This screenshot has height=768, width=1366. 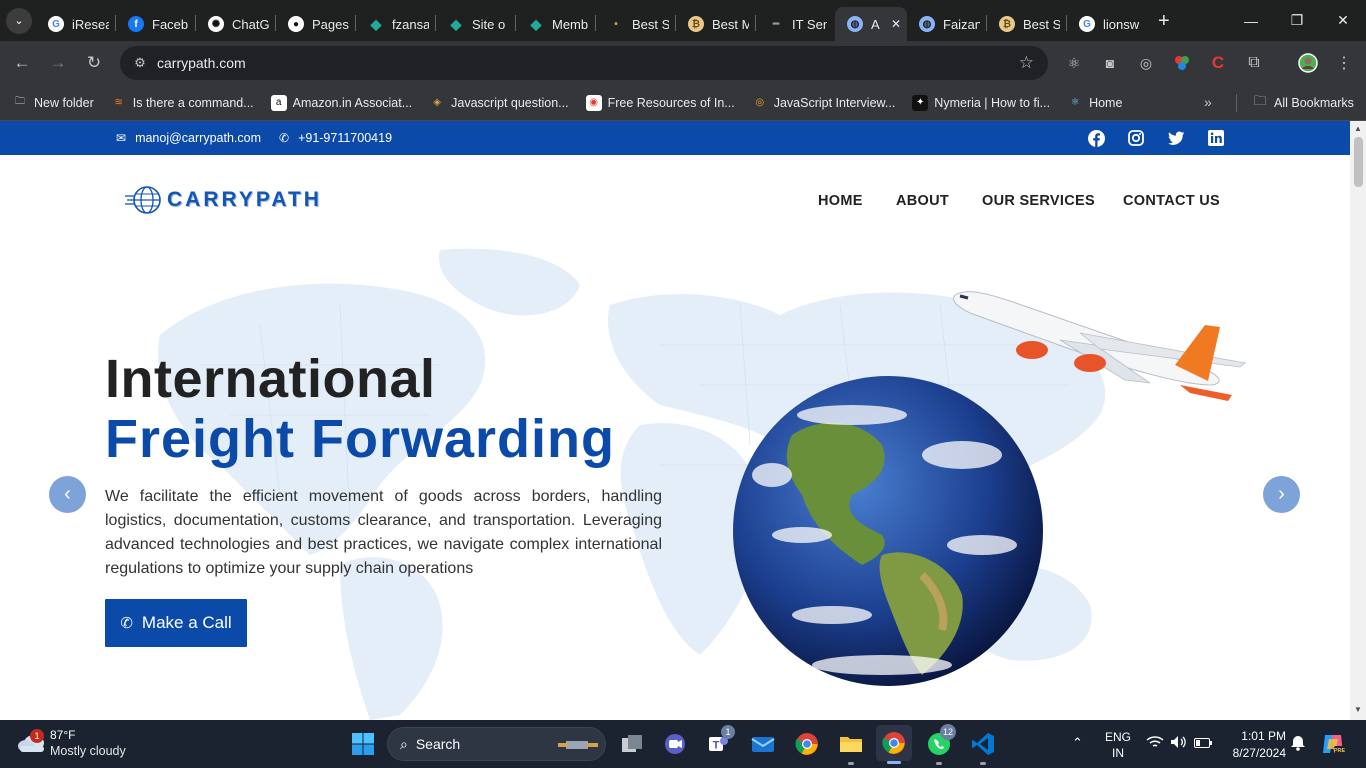 I want to click on bookmarks-divider, so click(x=1236, y=103).